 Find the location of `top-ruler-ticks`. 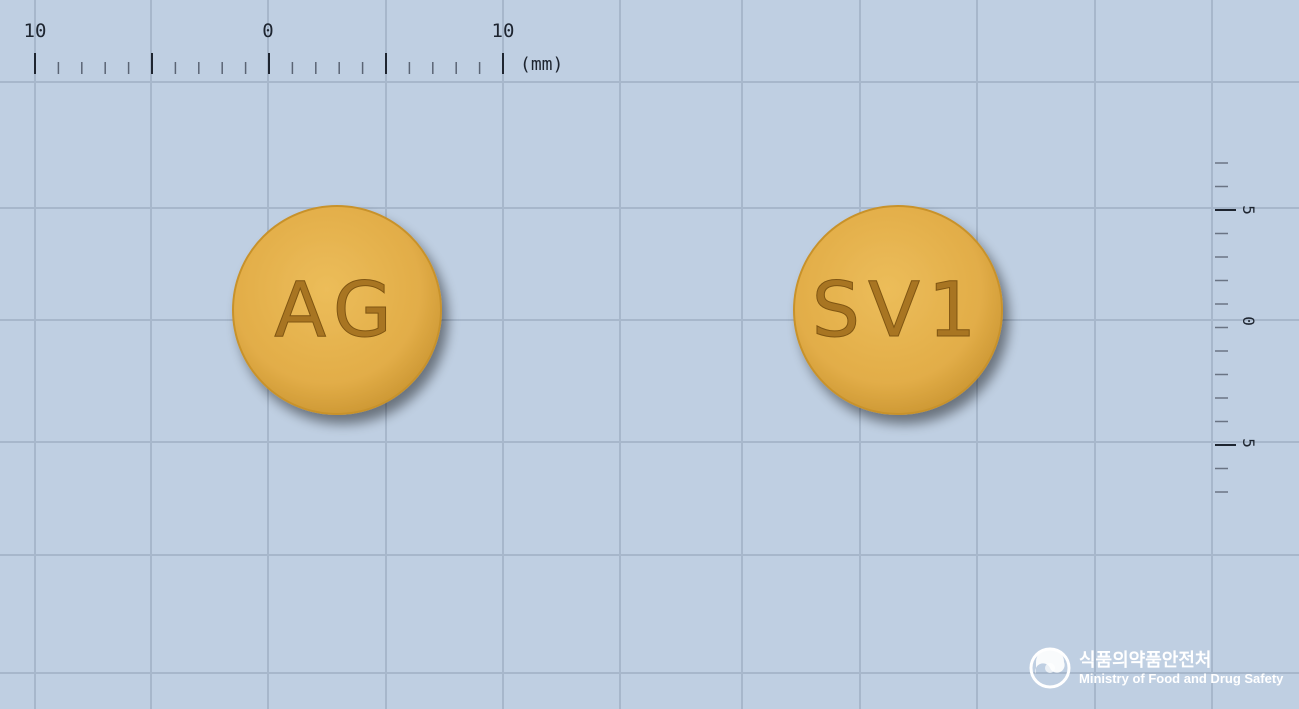

top-ruler-ticks is located at coordinates (269, 63).